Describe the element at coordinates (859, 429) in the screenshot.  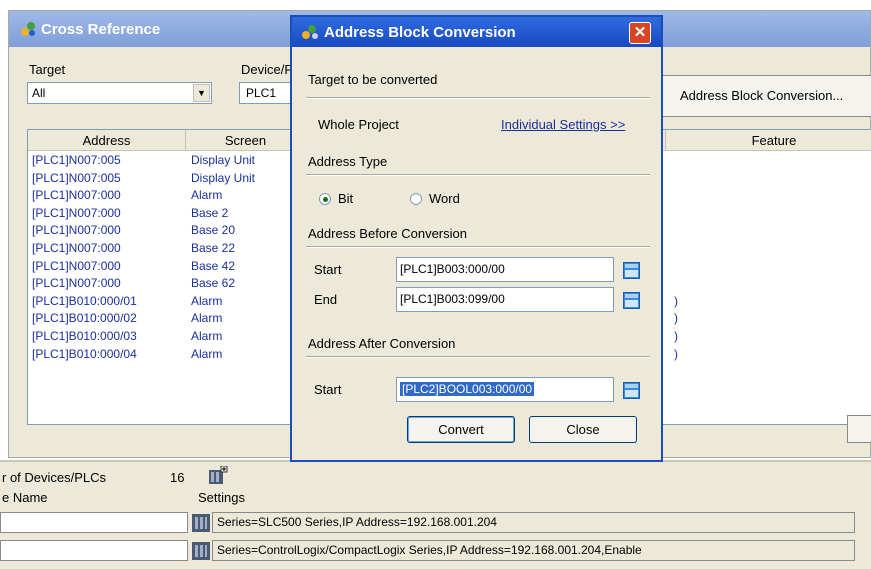
I see `list-action-button` at that location.